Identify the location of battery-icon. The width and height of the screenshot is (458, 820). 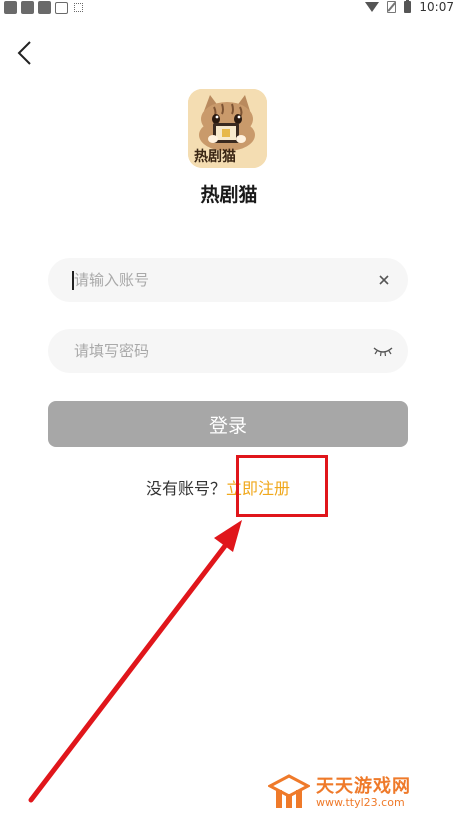
(408, 6).